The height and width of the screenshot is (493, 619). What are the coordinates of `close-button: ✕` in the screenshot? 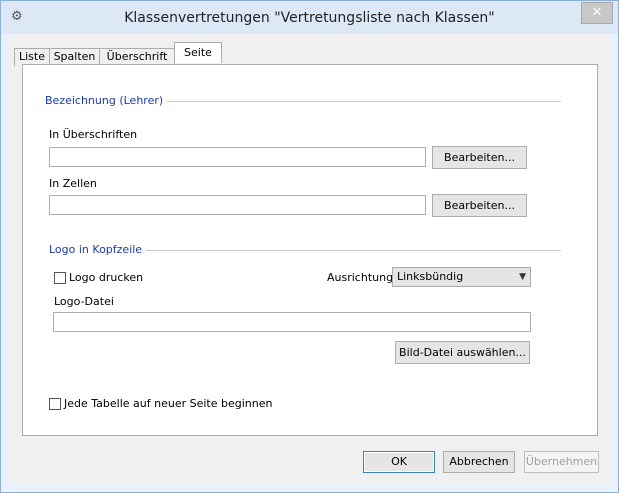 It's located at (597, 13).